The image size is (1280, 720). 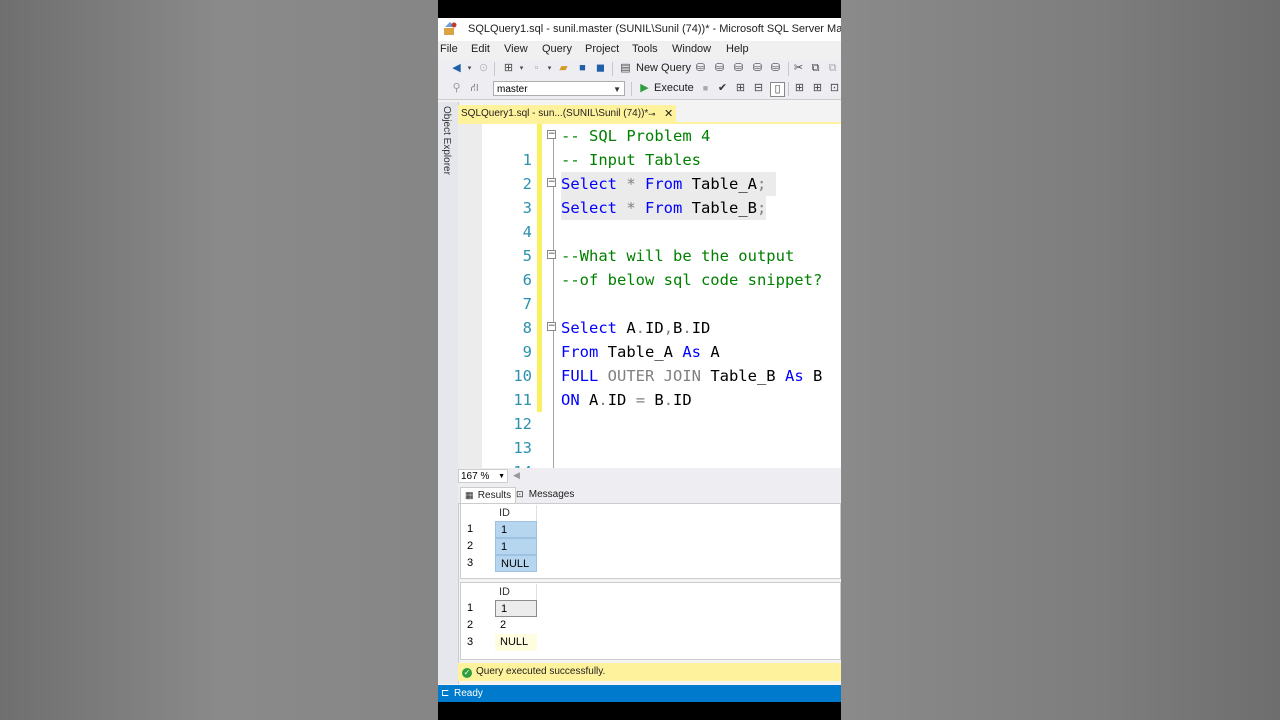 What do you see at coordinates (758, 88) in the screenshot?
I see `query-designer-icon: ⊟` at bounding box center [758, 88].